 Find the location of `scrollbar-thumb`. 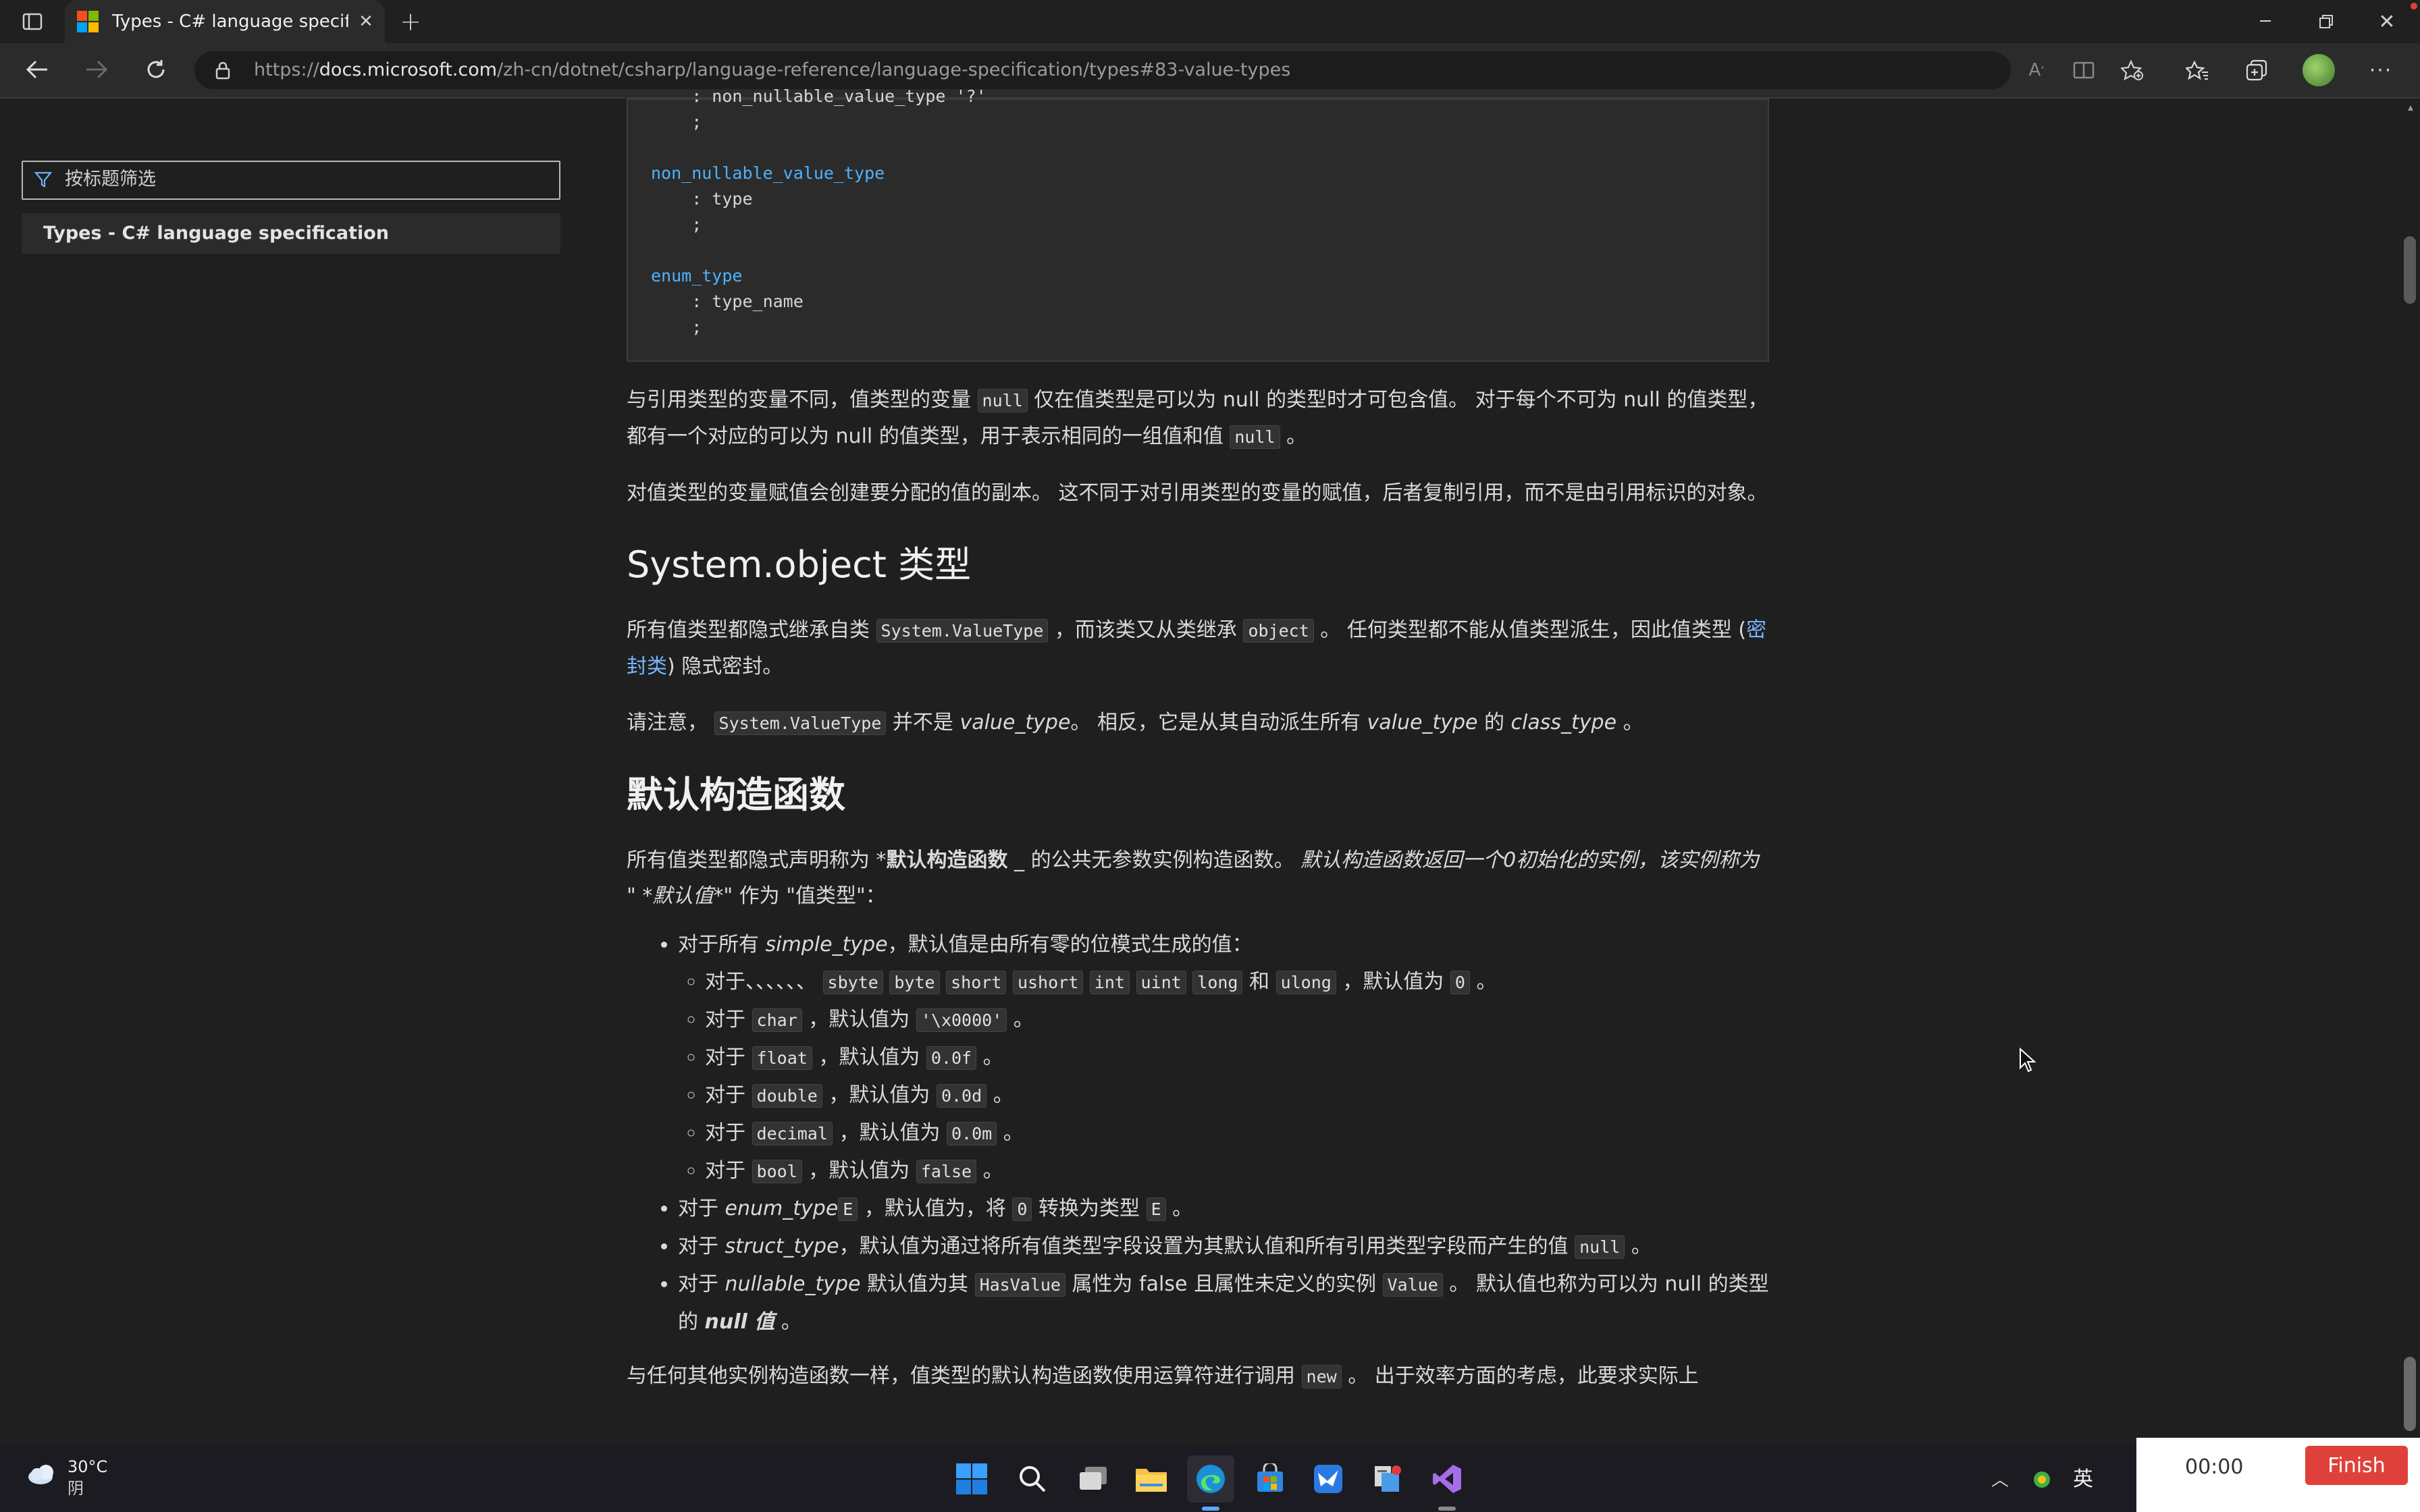

scrollbar-thumb is located at coordinates (2410, 270).